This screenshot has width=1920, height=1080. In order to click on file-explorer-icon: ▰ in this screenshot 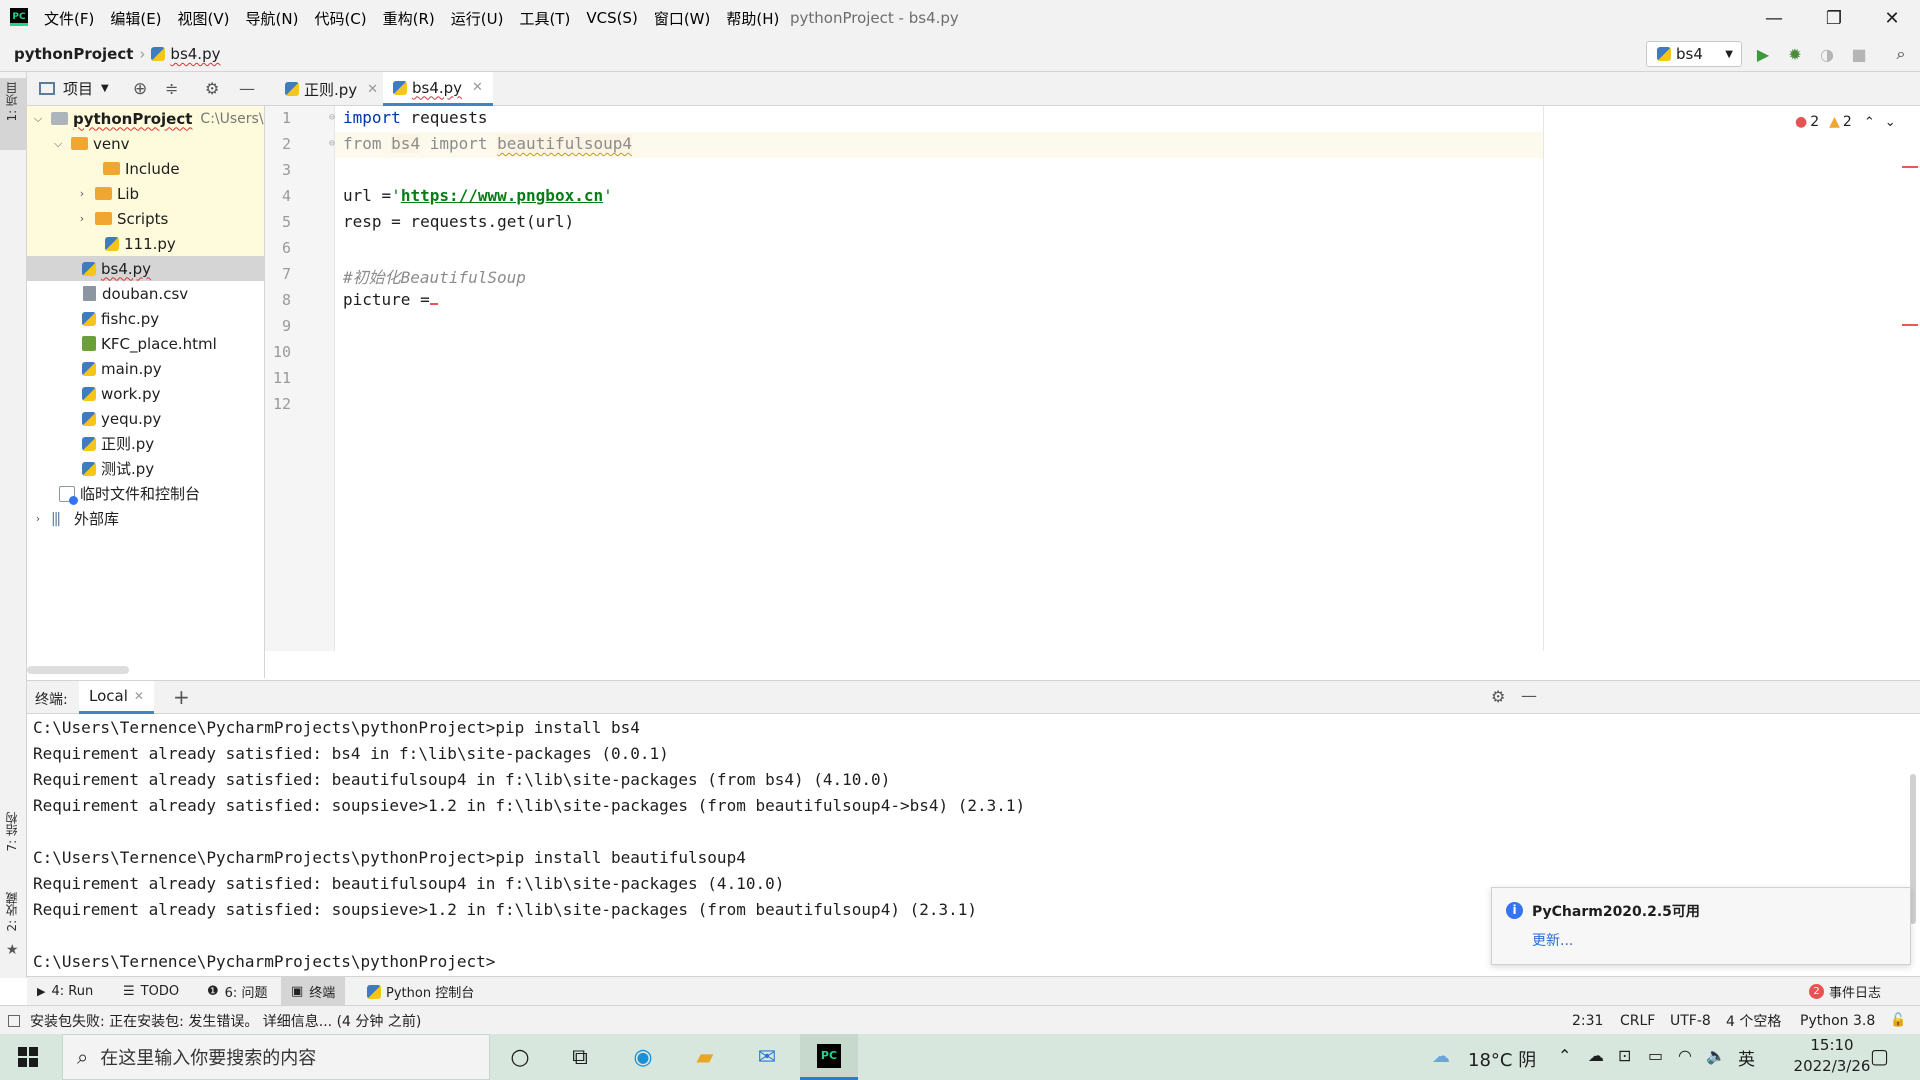, I will do `click(705, 1057)`.